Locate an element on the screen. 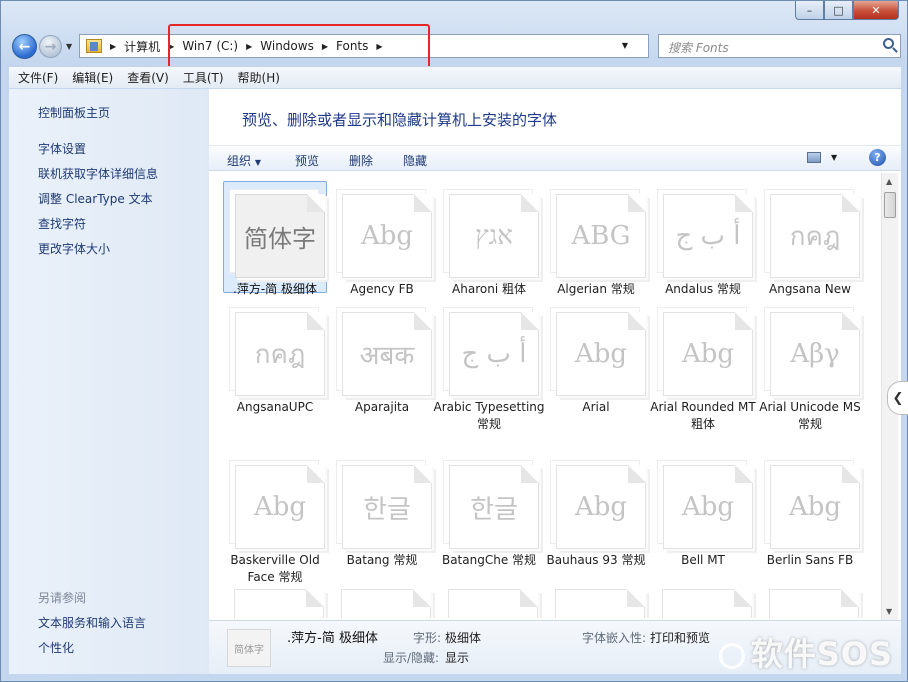 The width and height of the screenshot is (908, 682). selected-font-name: .萍方-简 极细体 is located at coordinates (332, 638).